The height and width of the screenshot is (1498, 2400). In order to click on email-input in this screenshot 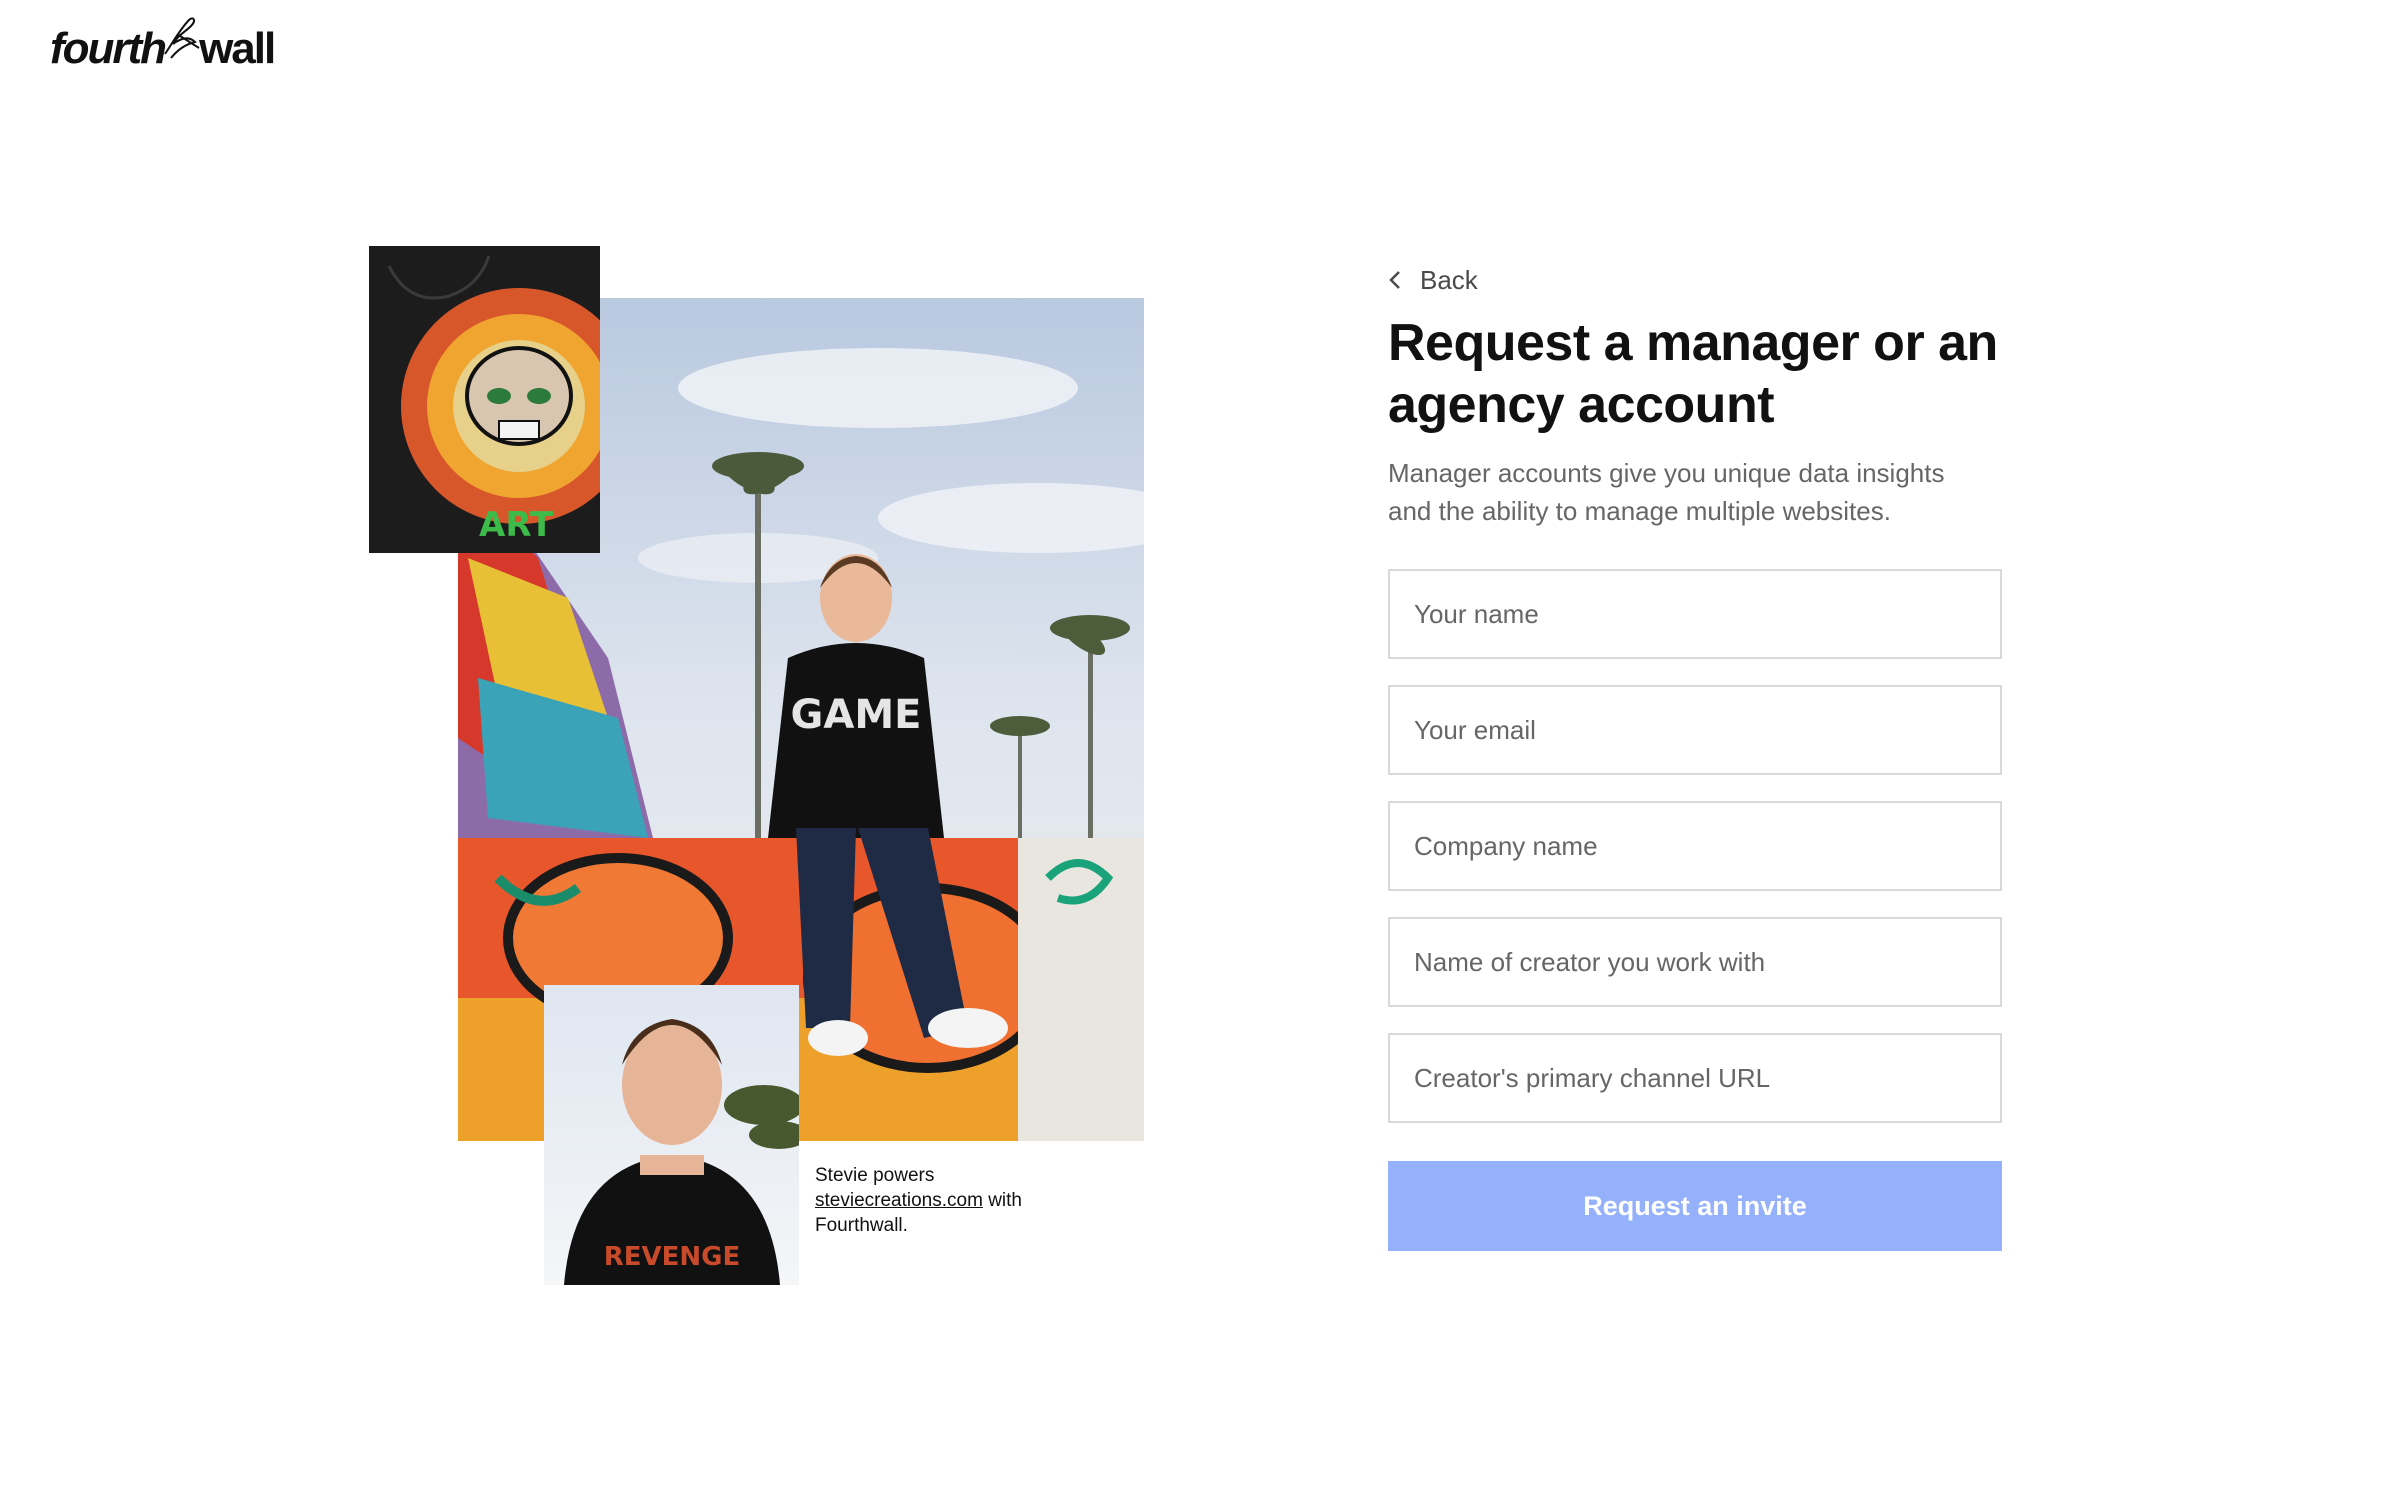, I will do `click(1695, 730)`.